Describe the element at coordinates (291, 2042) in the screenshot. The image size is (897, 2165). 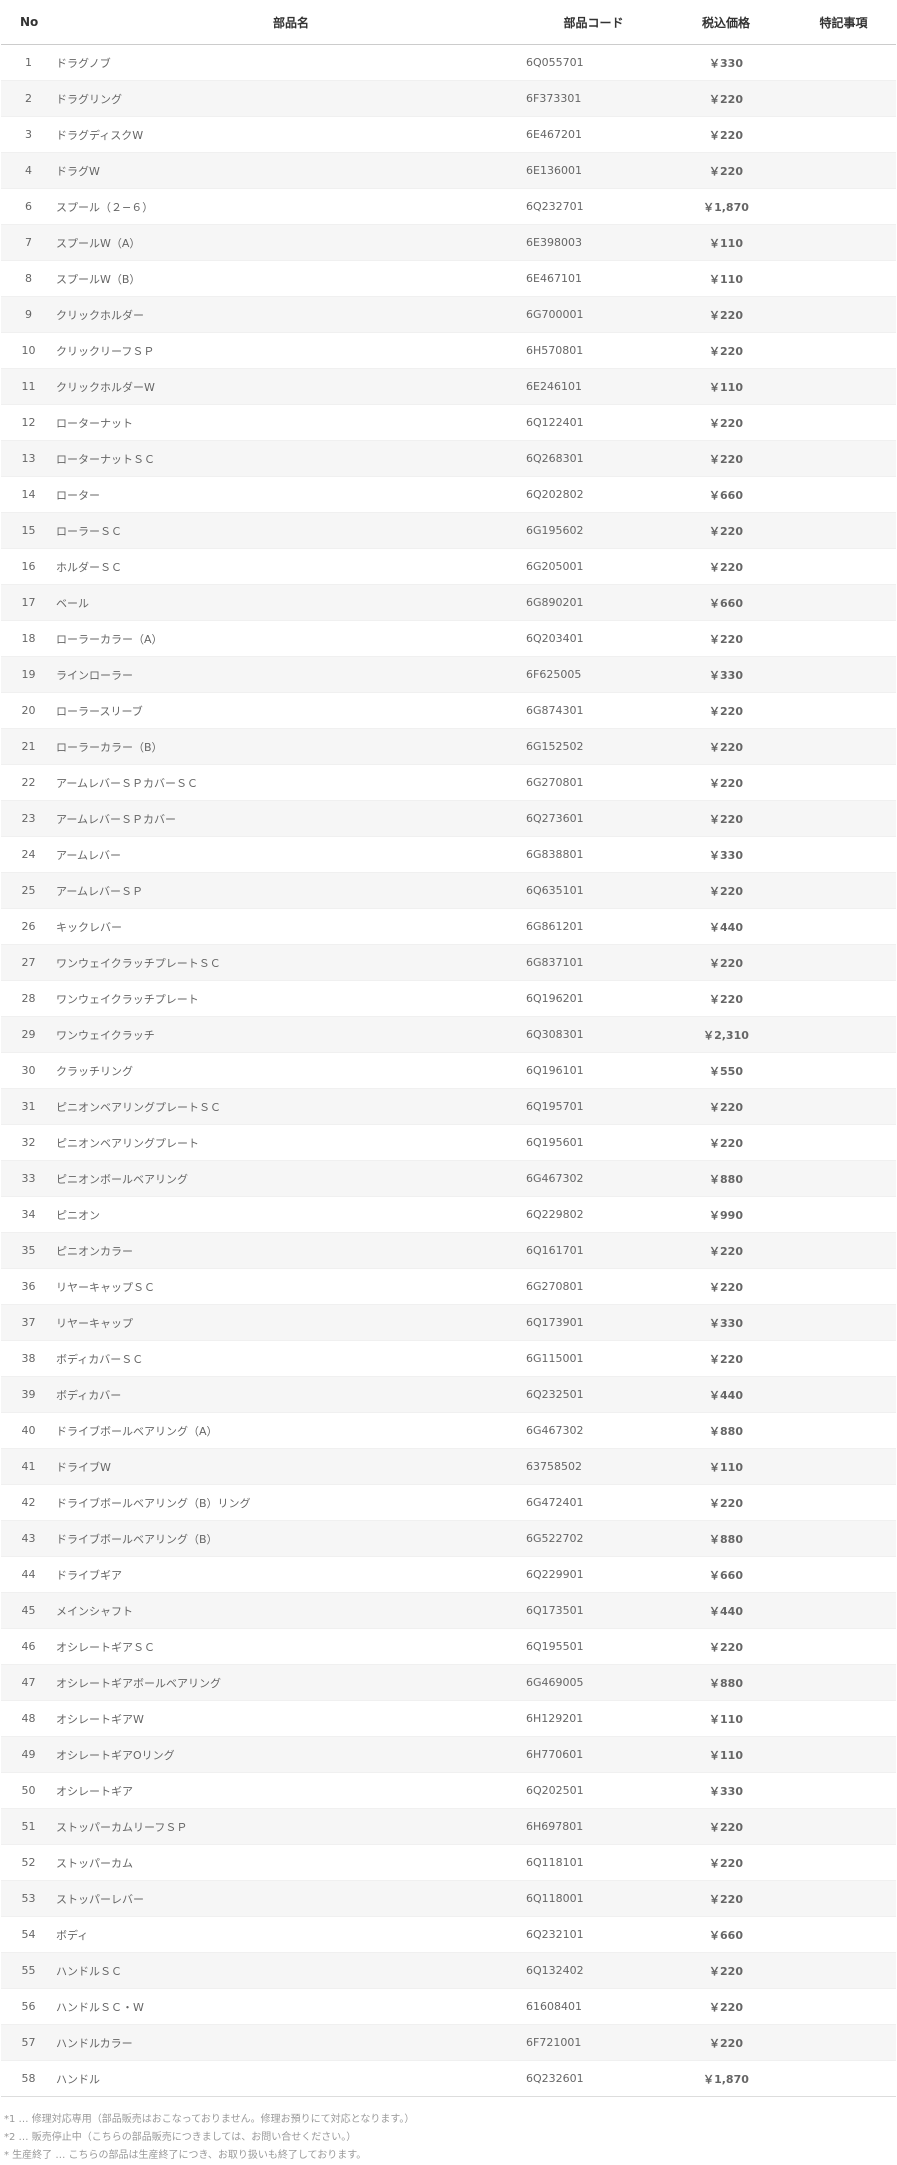
I see `part-name: ハンドルカラー` at that location.